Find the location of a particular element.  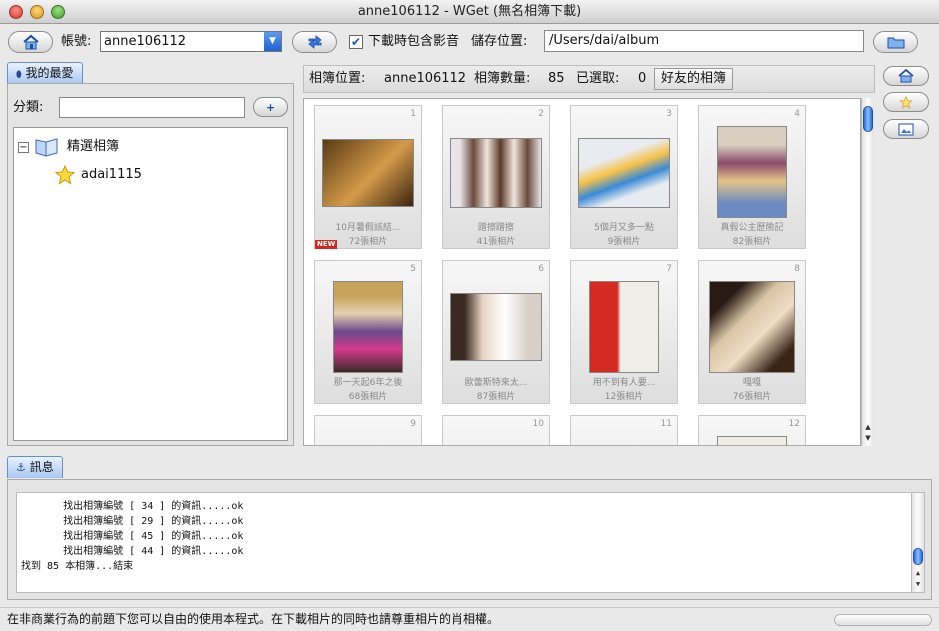

album-card: 12 is located at coordinates (752, 430).